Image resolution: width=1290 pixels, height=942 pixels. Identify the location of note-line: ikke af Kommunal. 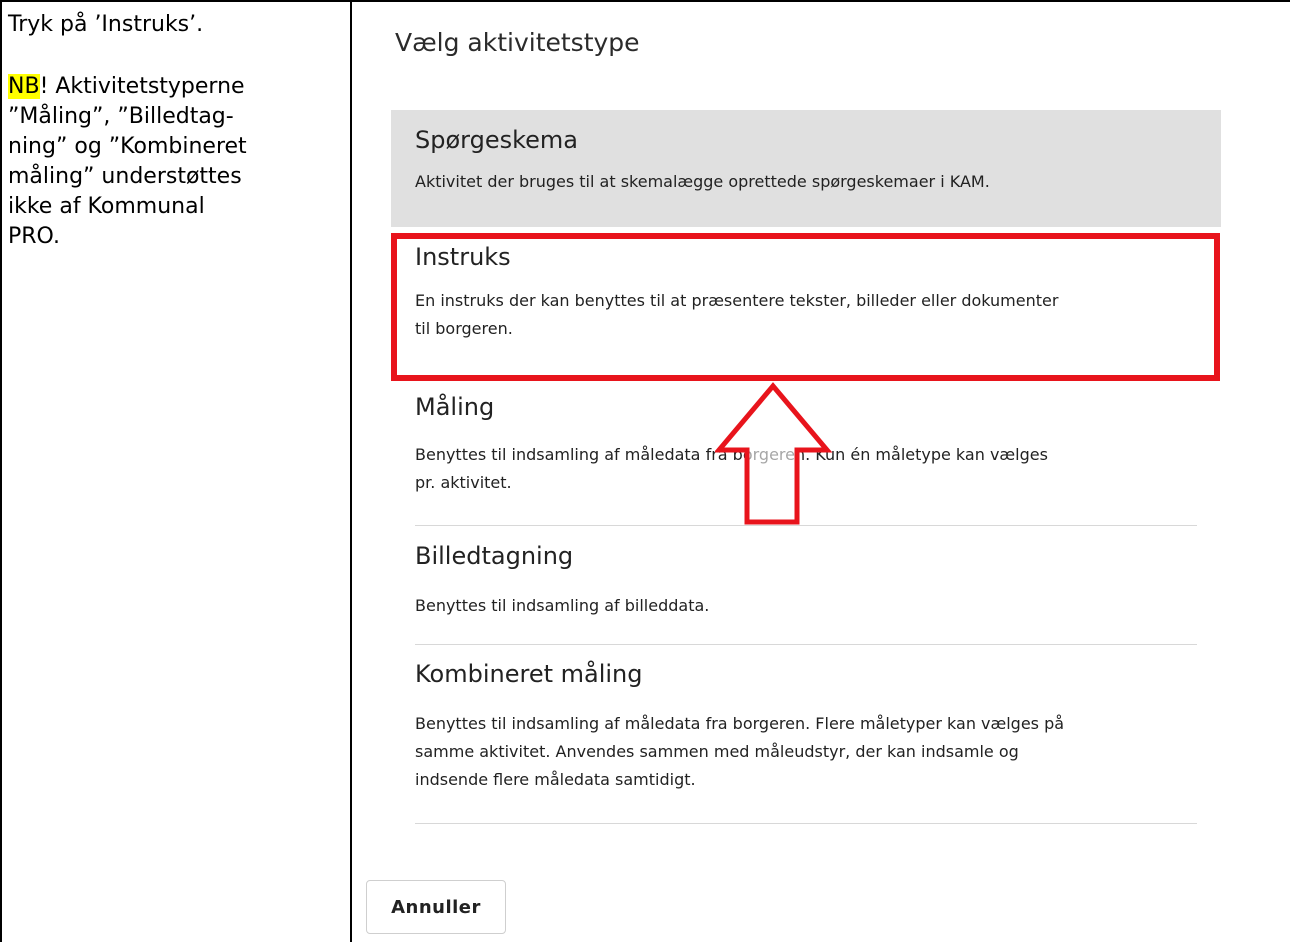
(106, 206).